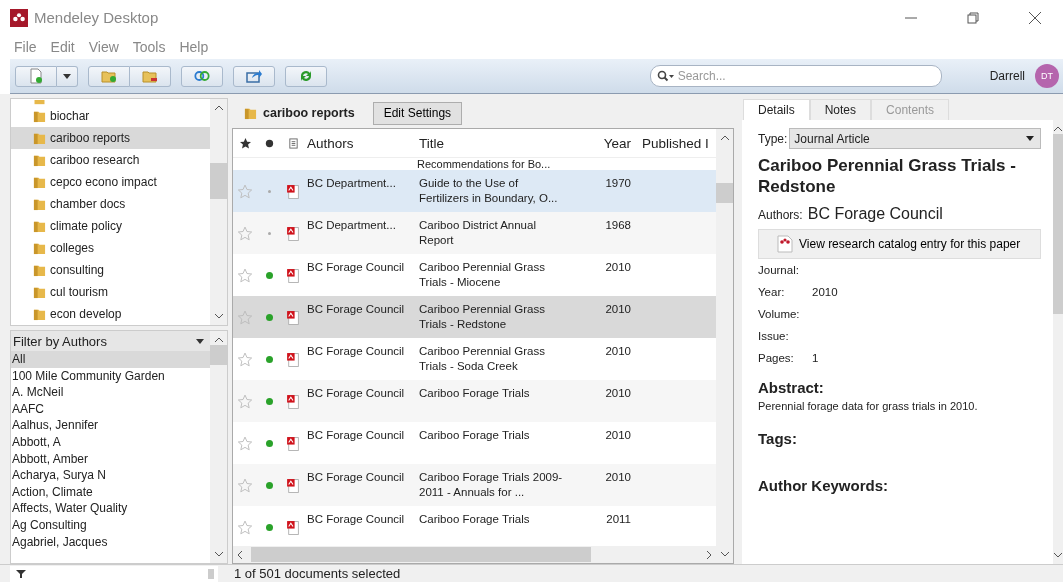 The width and height of the screenshot is (1063, 582). Describe the element at coordinates (110, 409) in the screenshot. I see `author-item: AAFC` at that location.